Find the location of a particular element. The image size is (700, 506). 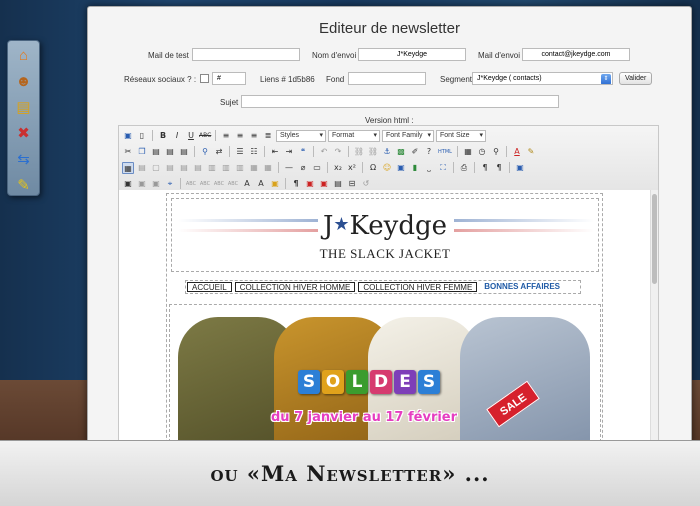

highlight-color-icon: ✎ is located at coordinates (531, 152).